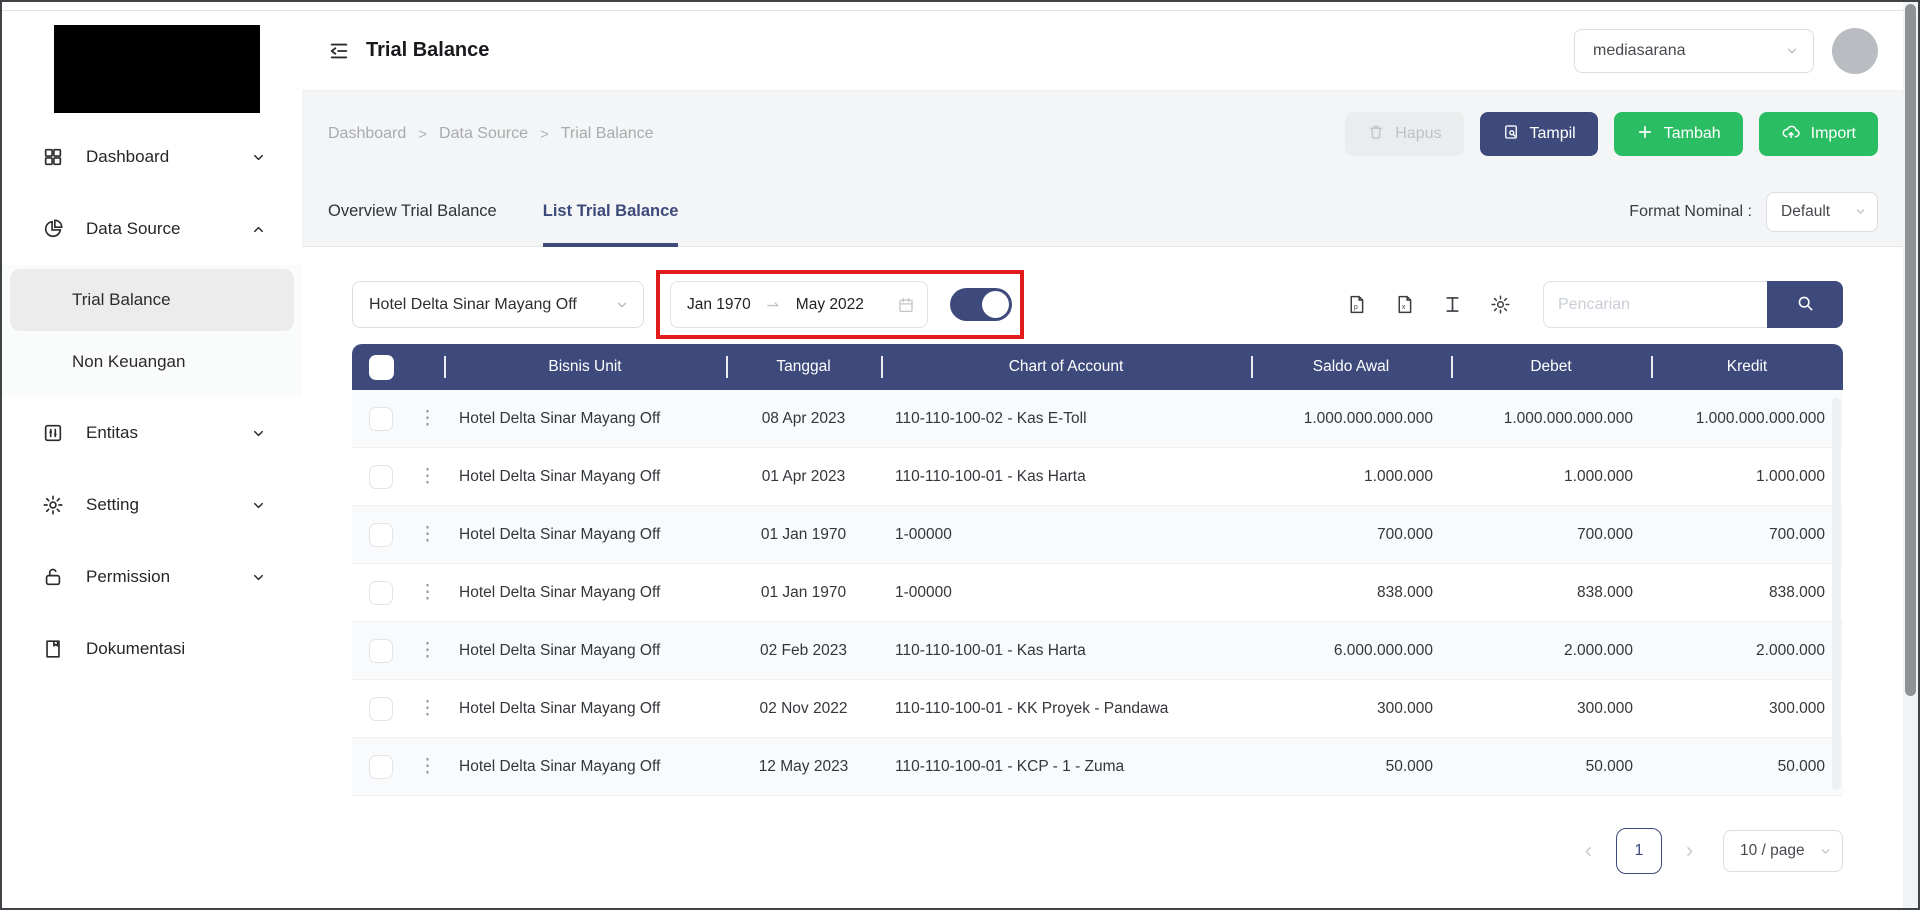 The image size is (1920, 910). Describe the element at coordinates (607, 134) in the screenshot. I see `breadcrumb-trial-balance: Trial Balance` at that location.